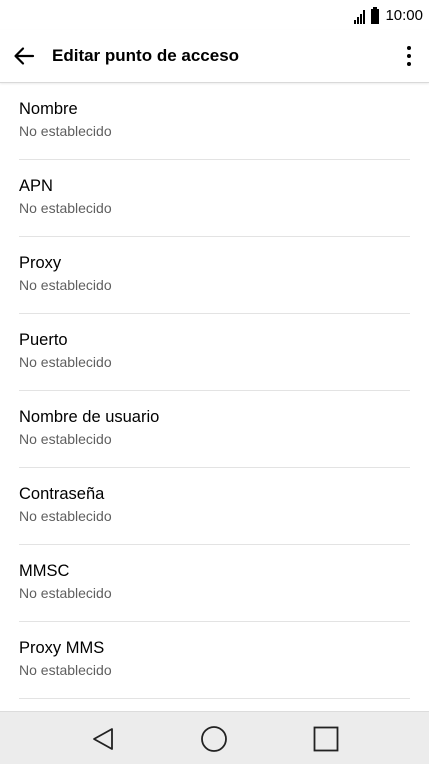 This screenshot has width=429, height=764. Describe the element at coordinates (44, 571) in the screenshot. I see `setting-label: MMSC` at that location.